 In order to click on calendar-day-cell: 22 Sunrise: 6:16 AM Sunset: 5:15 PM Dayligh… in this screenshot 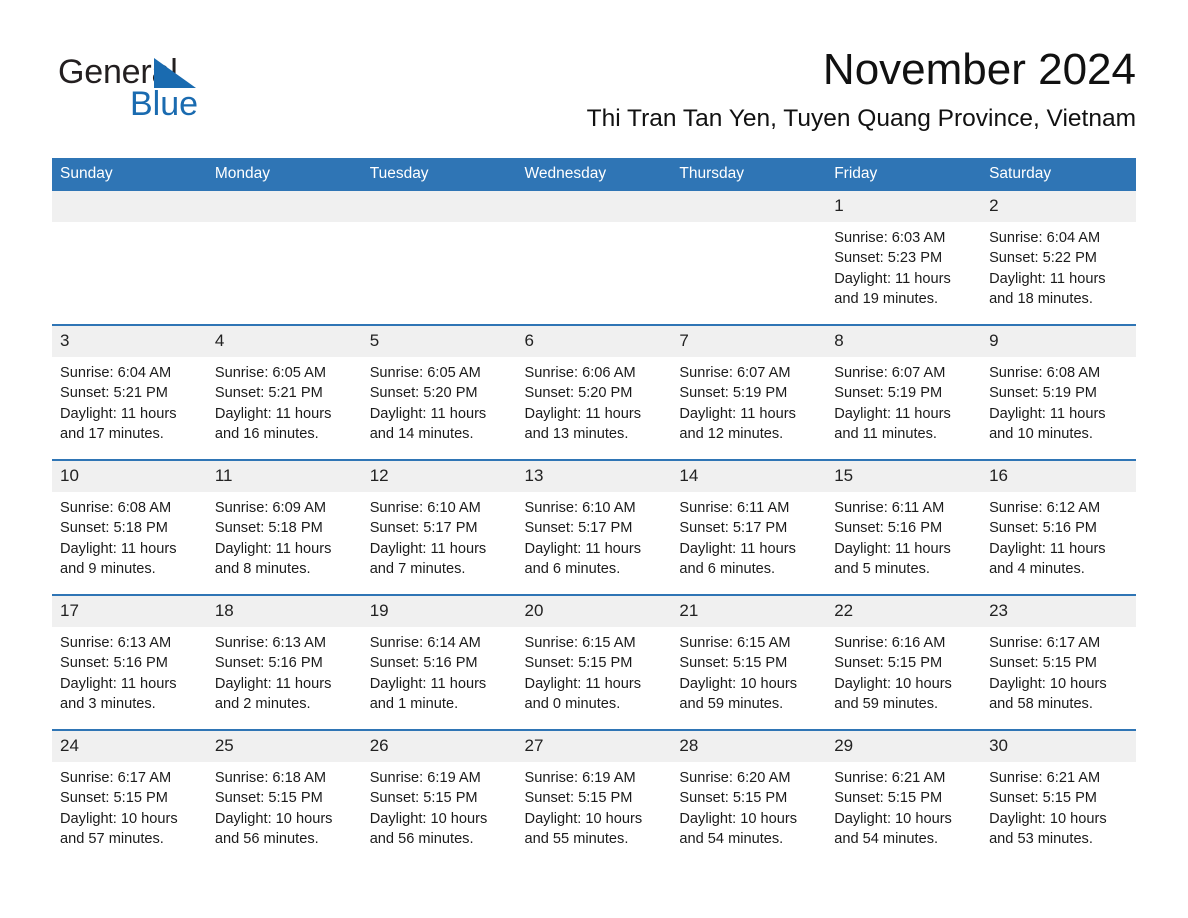, I will do `click(904, 662)`.